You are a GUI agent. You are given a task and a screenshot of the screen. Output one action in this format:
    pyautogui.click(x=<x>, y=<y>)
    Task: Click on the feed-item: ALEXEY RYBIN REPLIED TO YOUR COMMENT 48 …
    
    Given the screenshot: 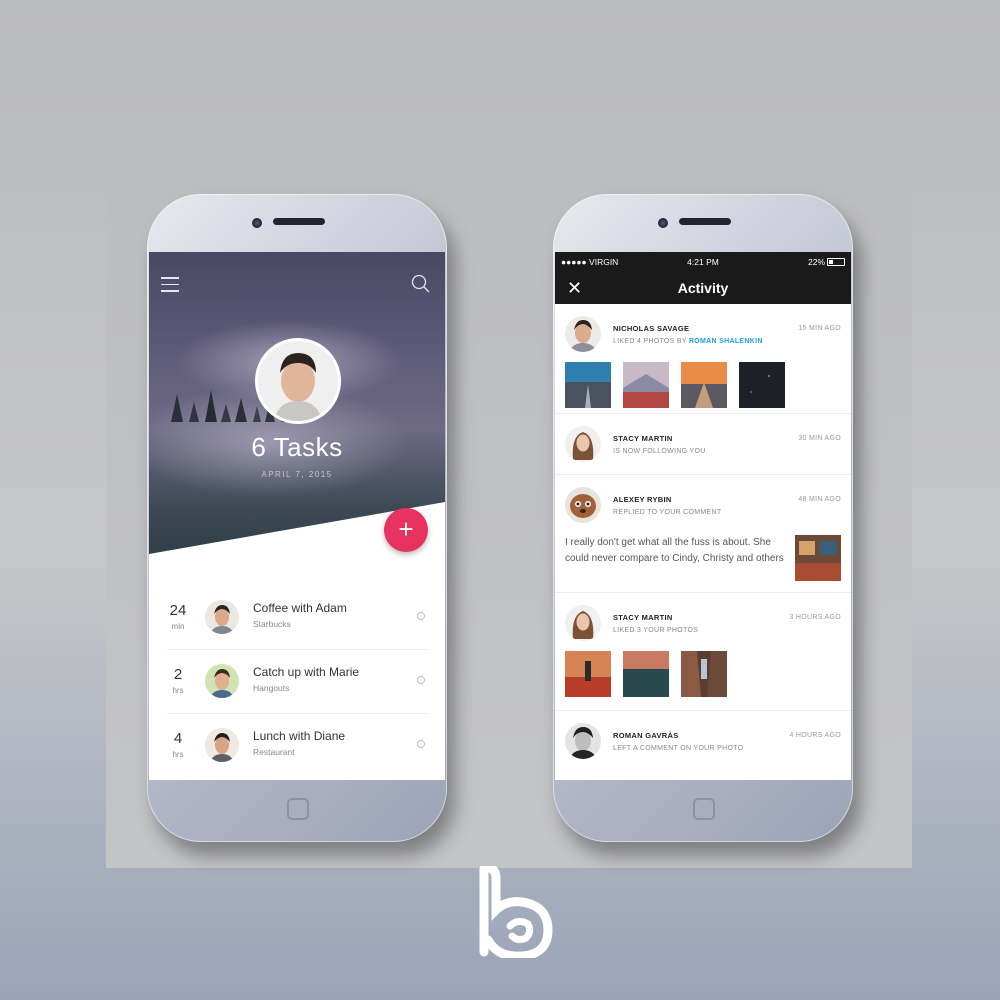 What is the action you would take?
    pyautogui.click(x=703, y=534)
    